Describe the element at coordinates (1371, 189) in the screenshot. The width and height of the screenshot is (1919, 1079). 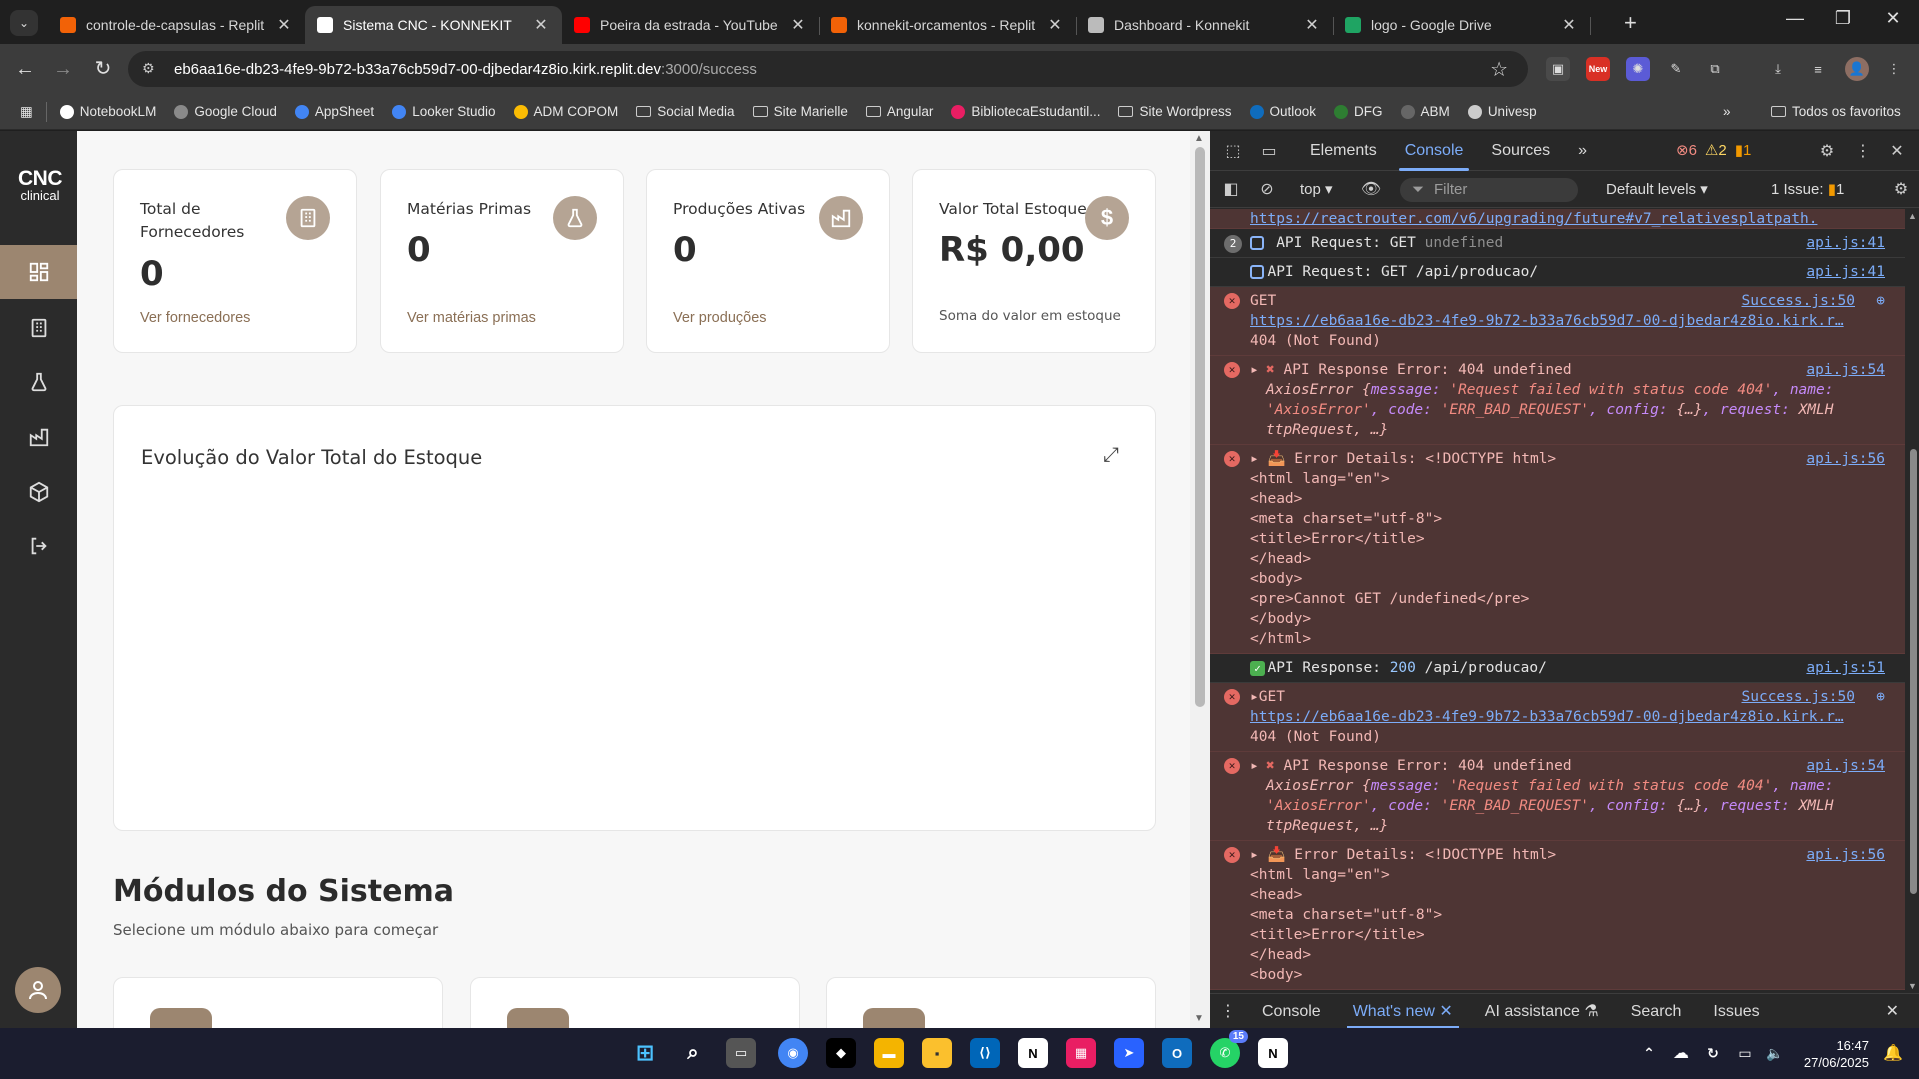
I see `live-expression-eye-icon: 👁` at that location.